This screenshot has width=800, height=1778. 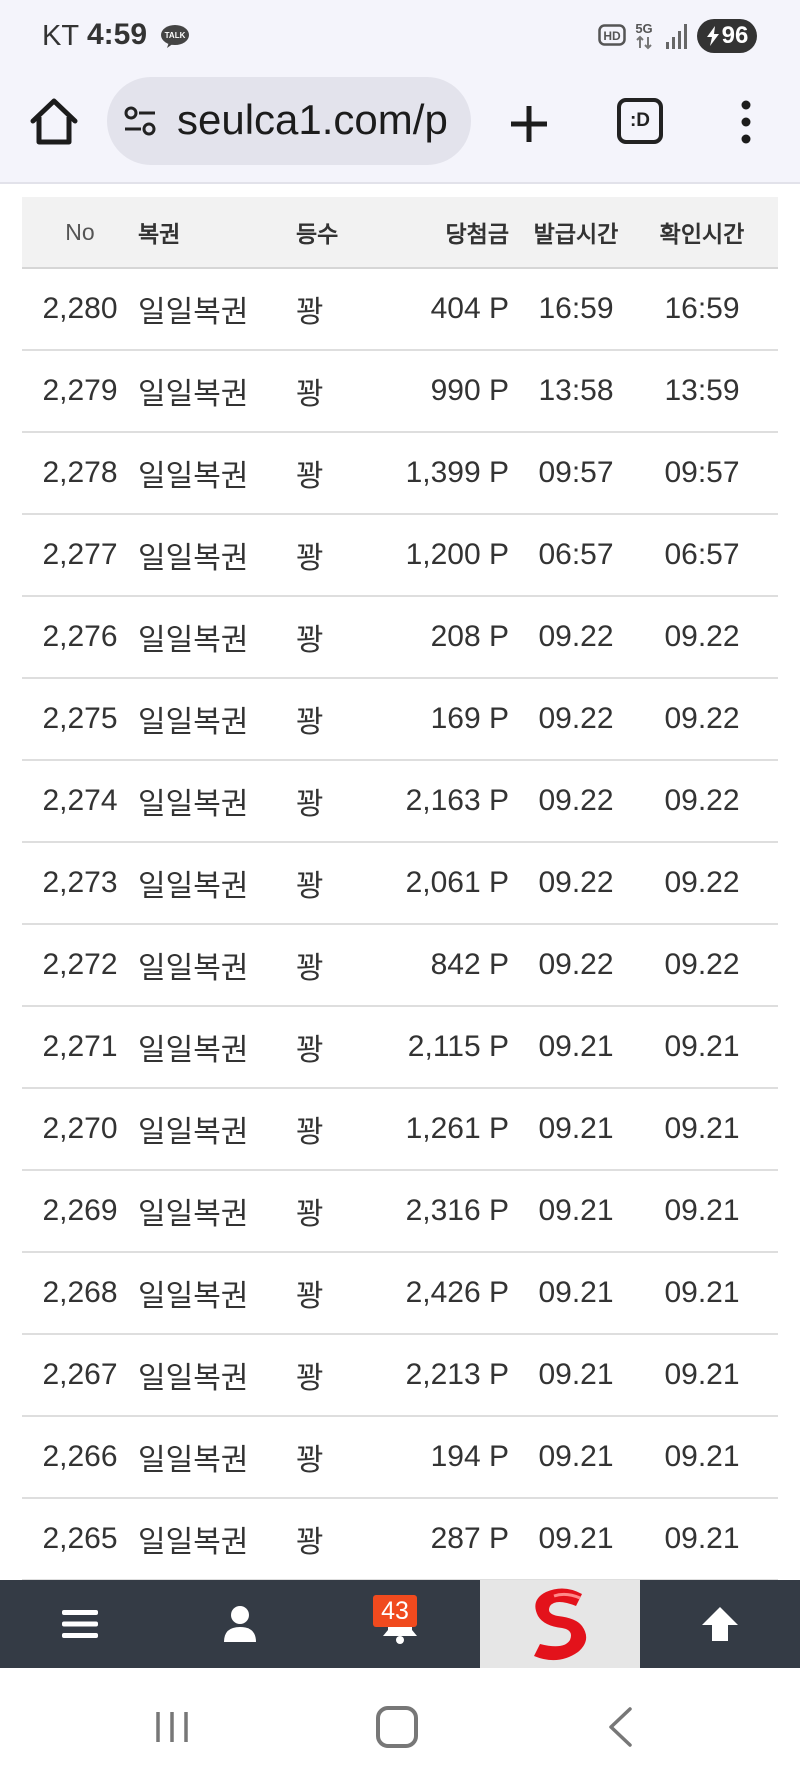 What do you see at coordinates (457, 800) in the screenshot?
I see `cell-amount: 2,163 P` at bounding box center [457, 800].